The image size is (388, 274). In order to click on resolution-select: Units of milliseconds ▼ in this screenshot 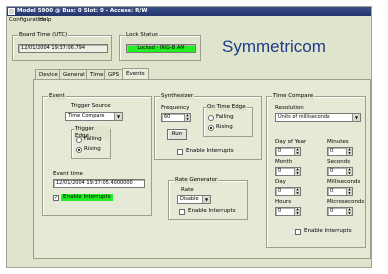, I will do `click(318, 117)`.